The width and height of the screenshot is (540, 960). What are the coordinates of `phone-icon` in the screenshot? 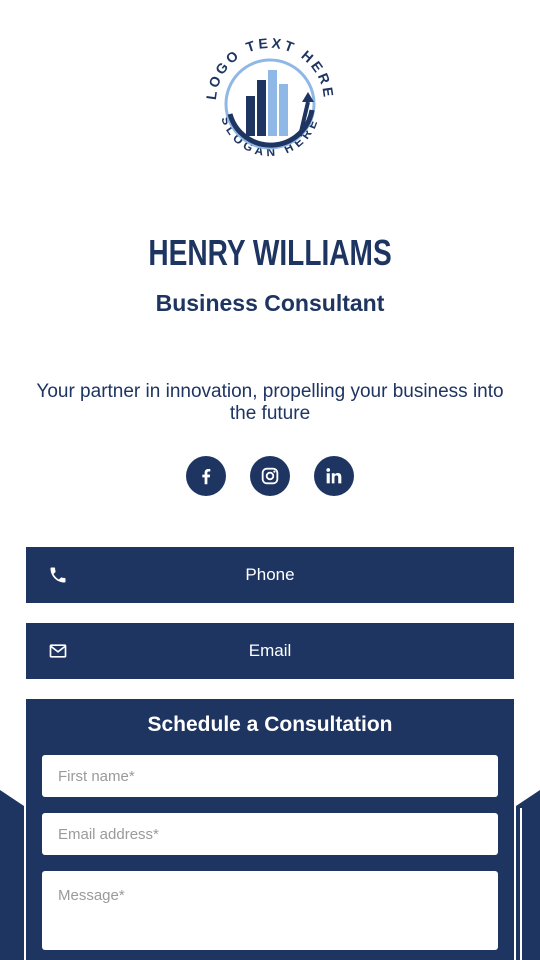 It's located at (58, 575).